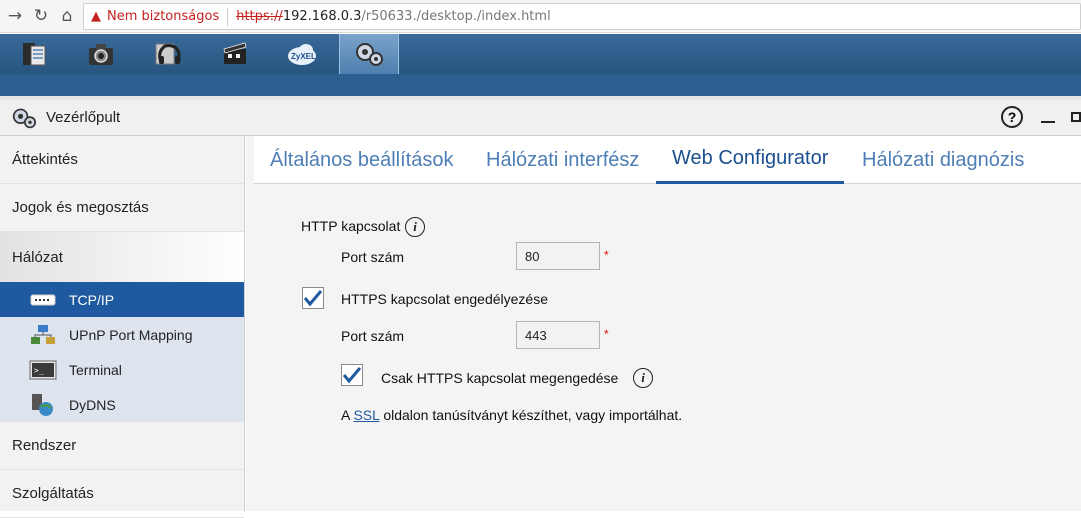  I want to click on terminal-icon: >_, so click(43, 370).